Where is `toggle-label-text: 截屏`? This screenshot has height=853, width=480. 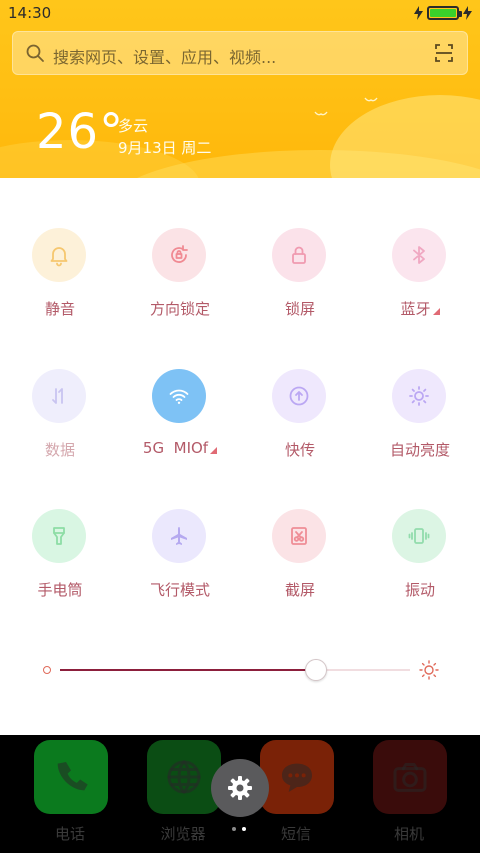
toggle-label-text: 截屏 is located at coordinates (299, 590).